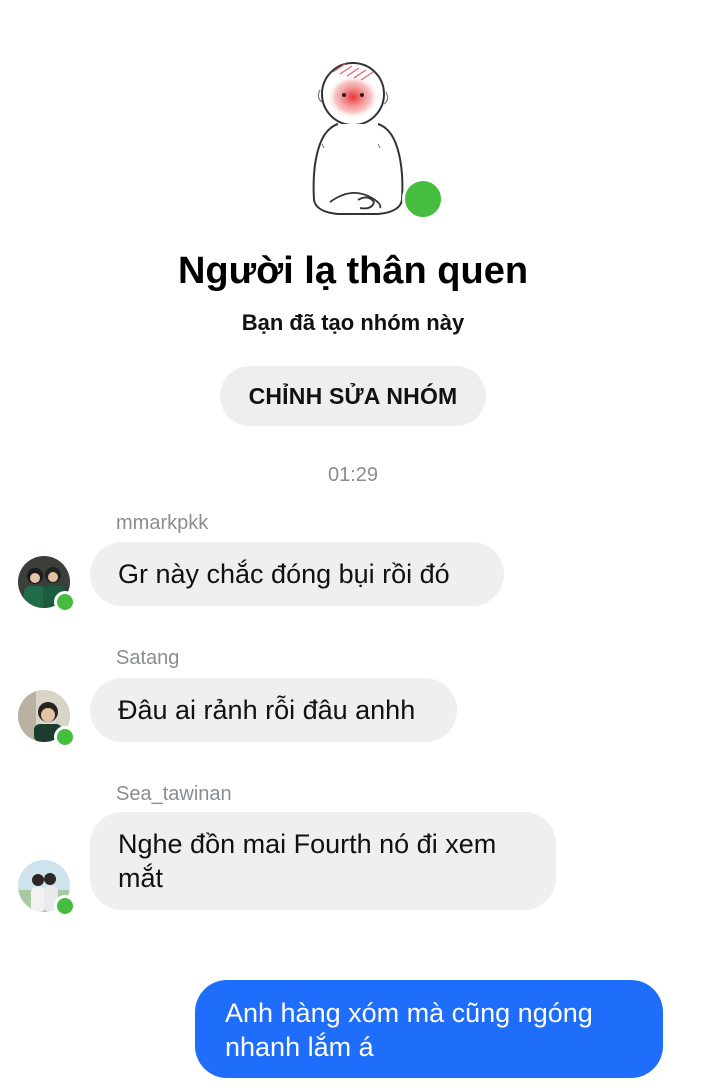  I want to click on group-title: Người lạ thân quen, so click(353, 271).